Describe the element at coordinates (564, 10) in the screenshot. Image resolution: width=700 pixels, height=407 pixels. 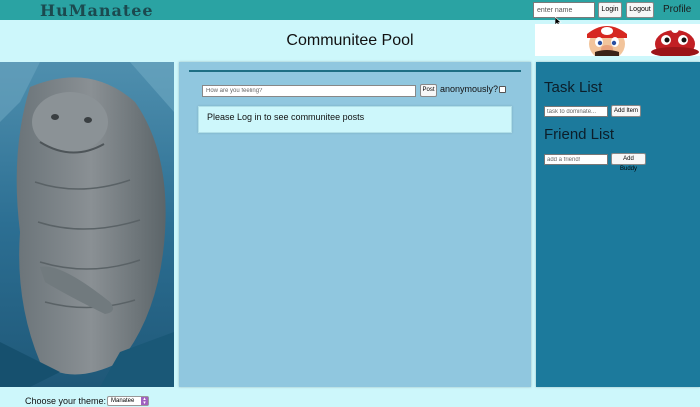
I see `name-input` at that location.